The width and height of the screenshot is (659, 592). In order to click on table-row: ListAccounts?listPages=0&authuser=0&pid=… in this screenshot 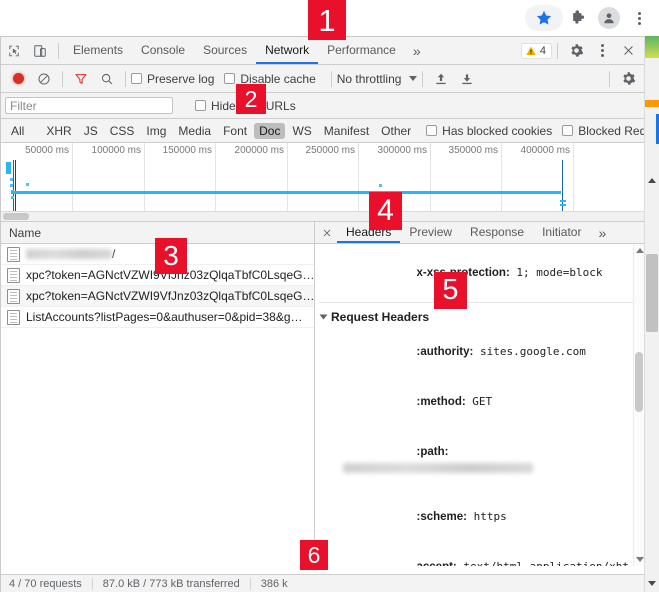, I will do `click(157, 317)`.